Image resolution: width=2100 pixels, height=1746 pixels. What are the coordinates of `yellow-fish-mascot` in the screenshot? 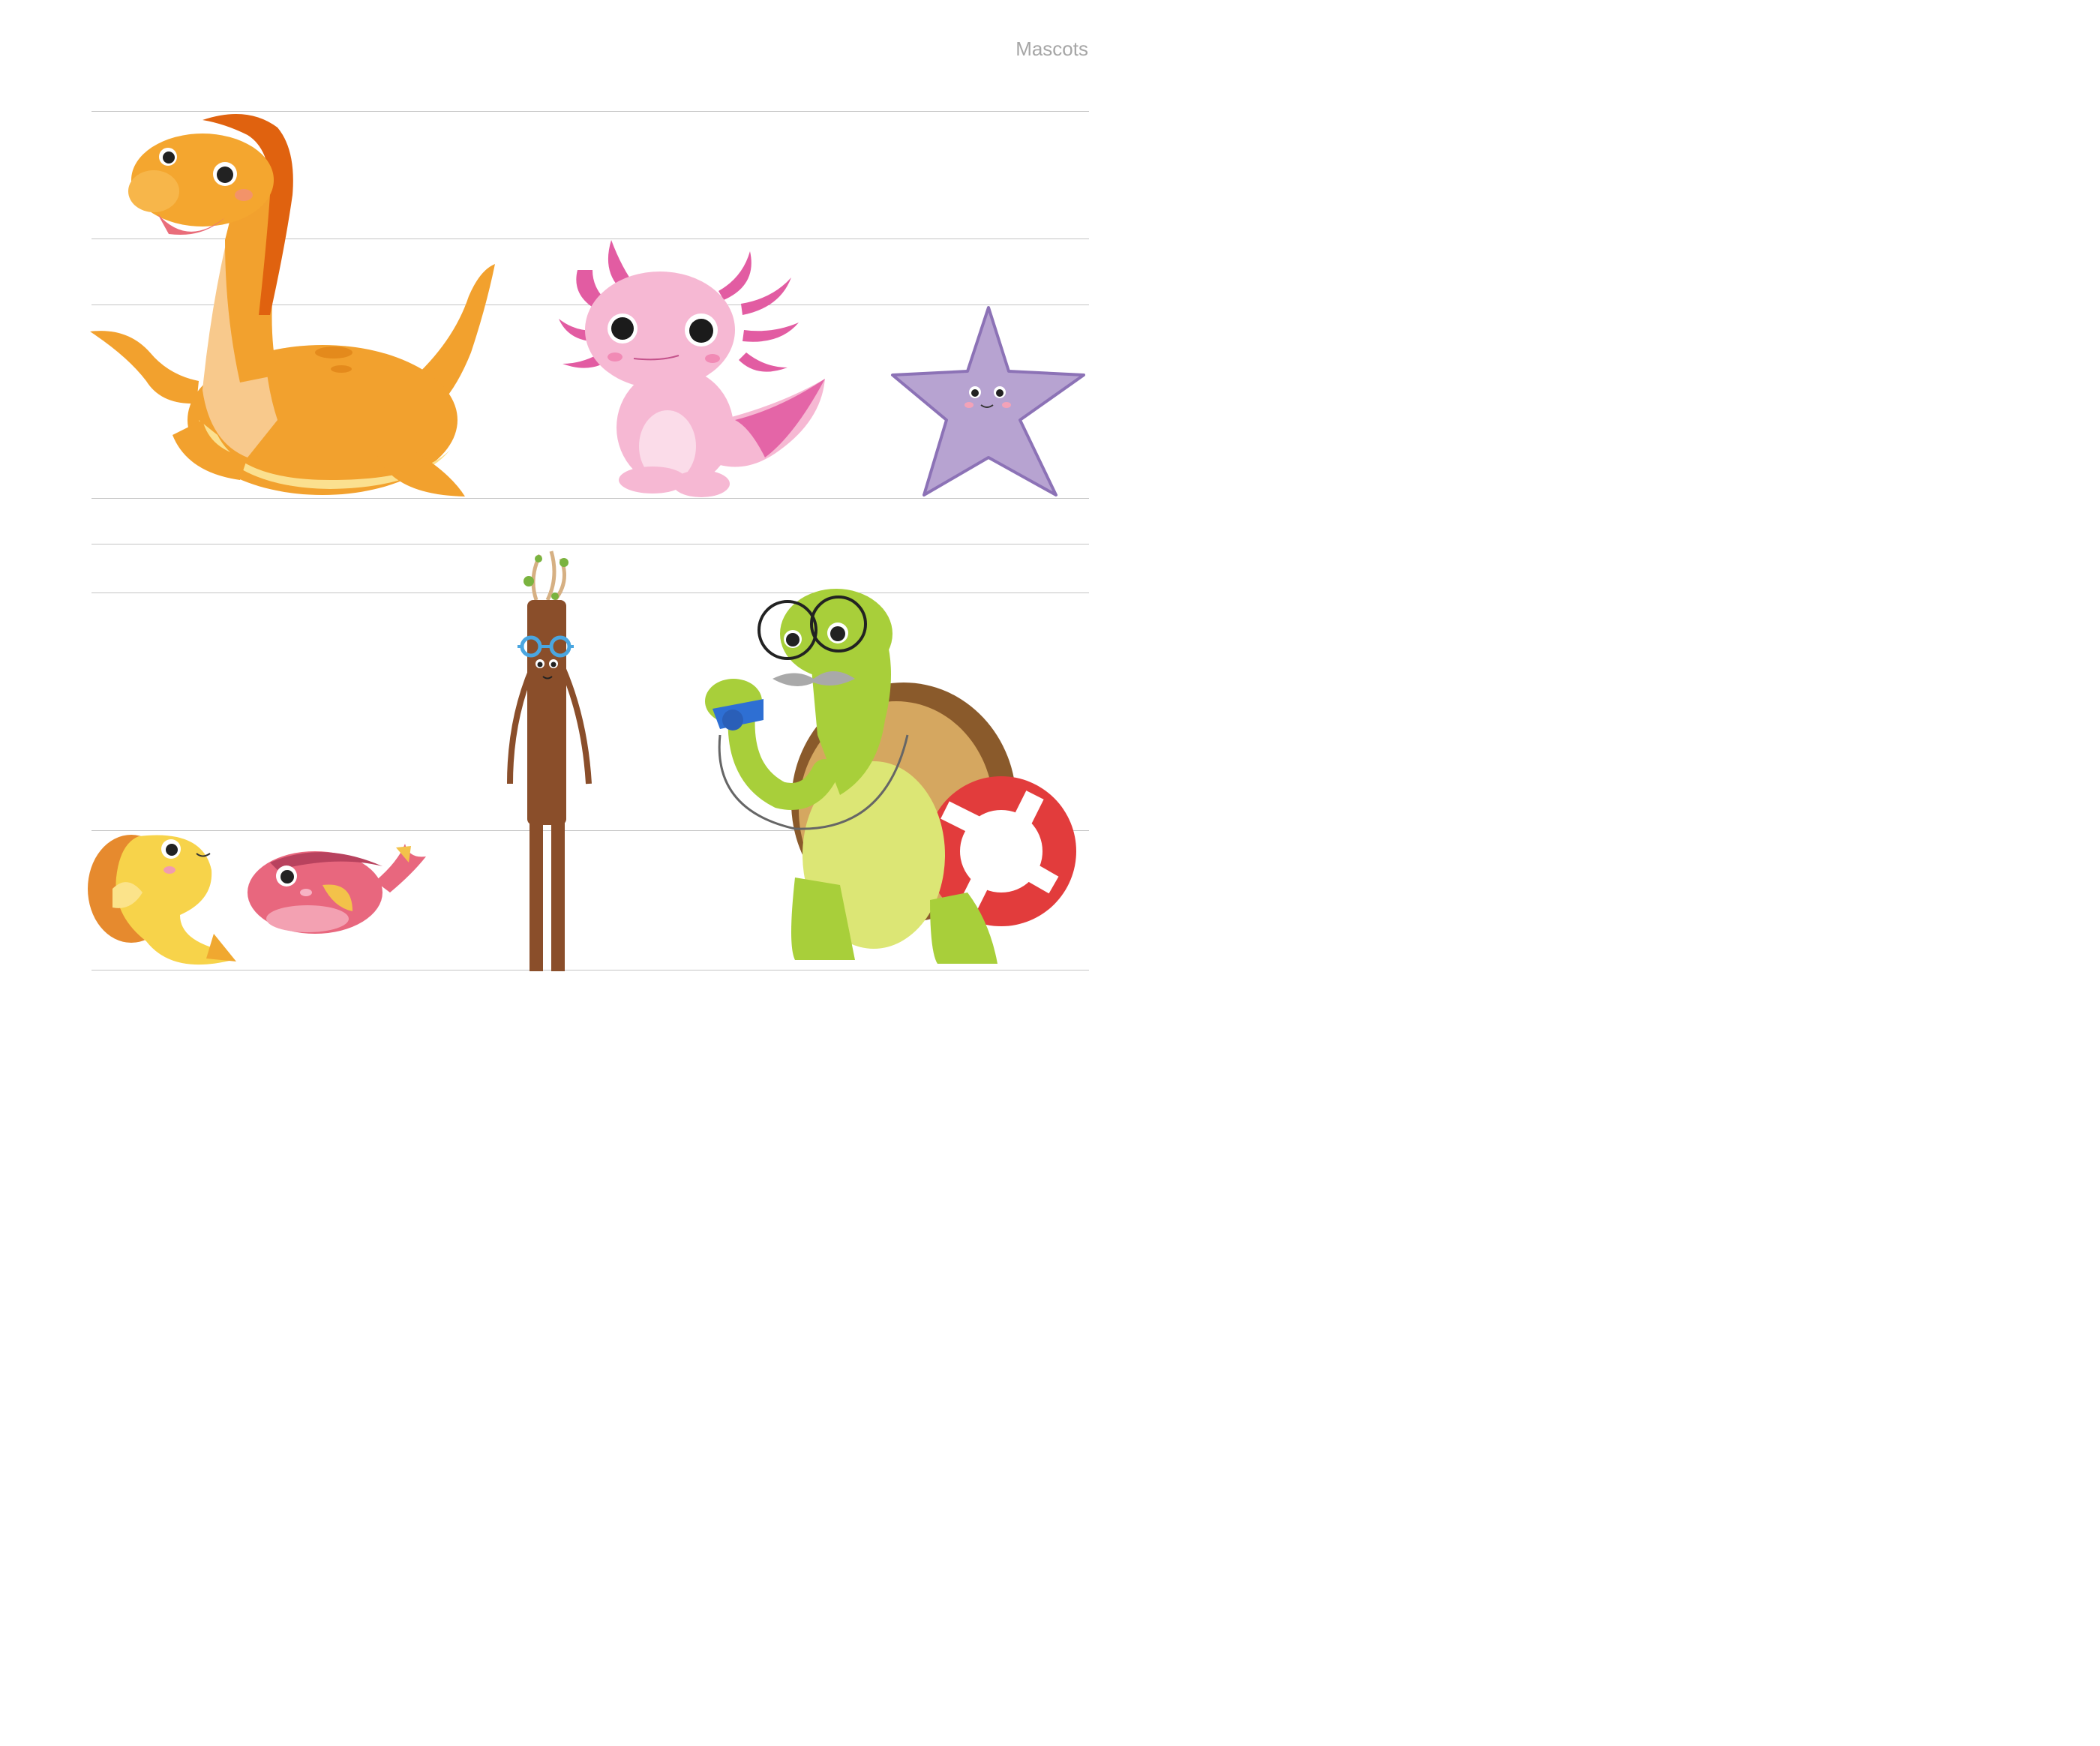 It's located at (162, 900).